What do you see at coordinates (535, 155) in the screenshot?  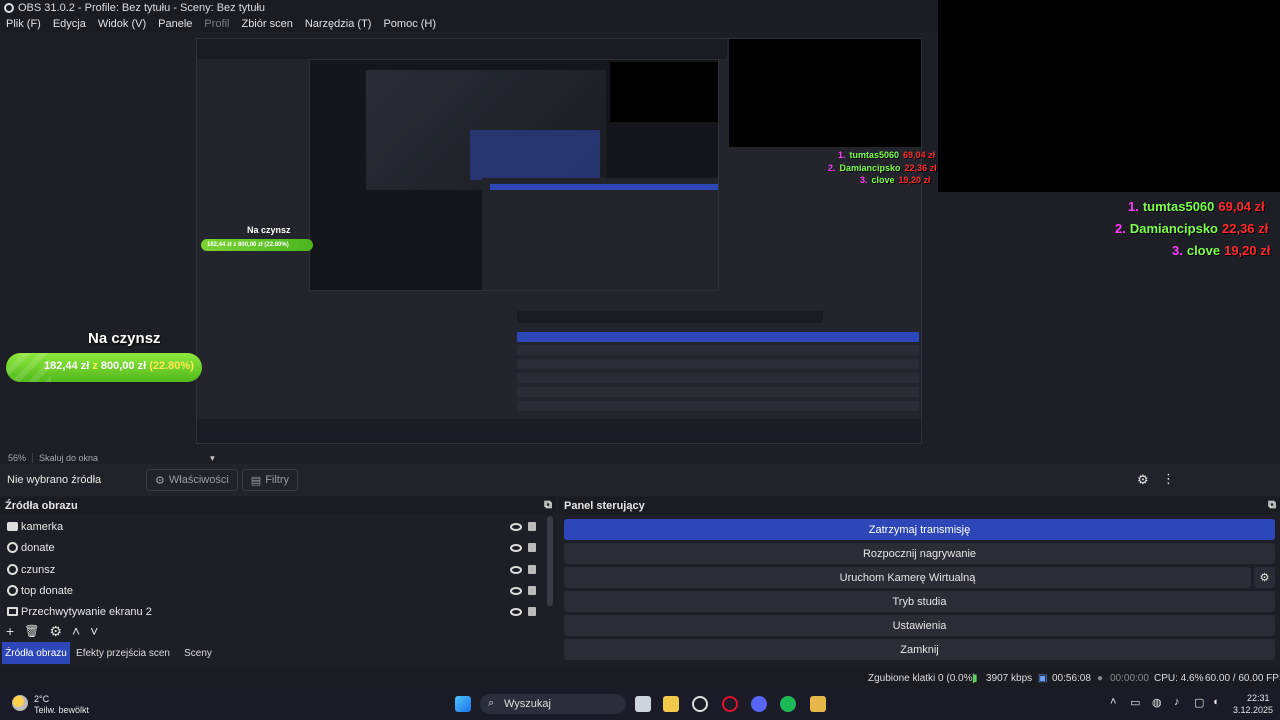 I see `nested-recursive-highlight` at bounding box center [535, 155].